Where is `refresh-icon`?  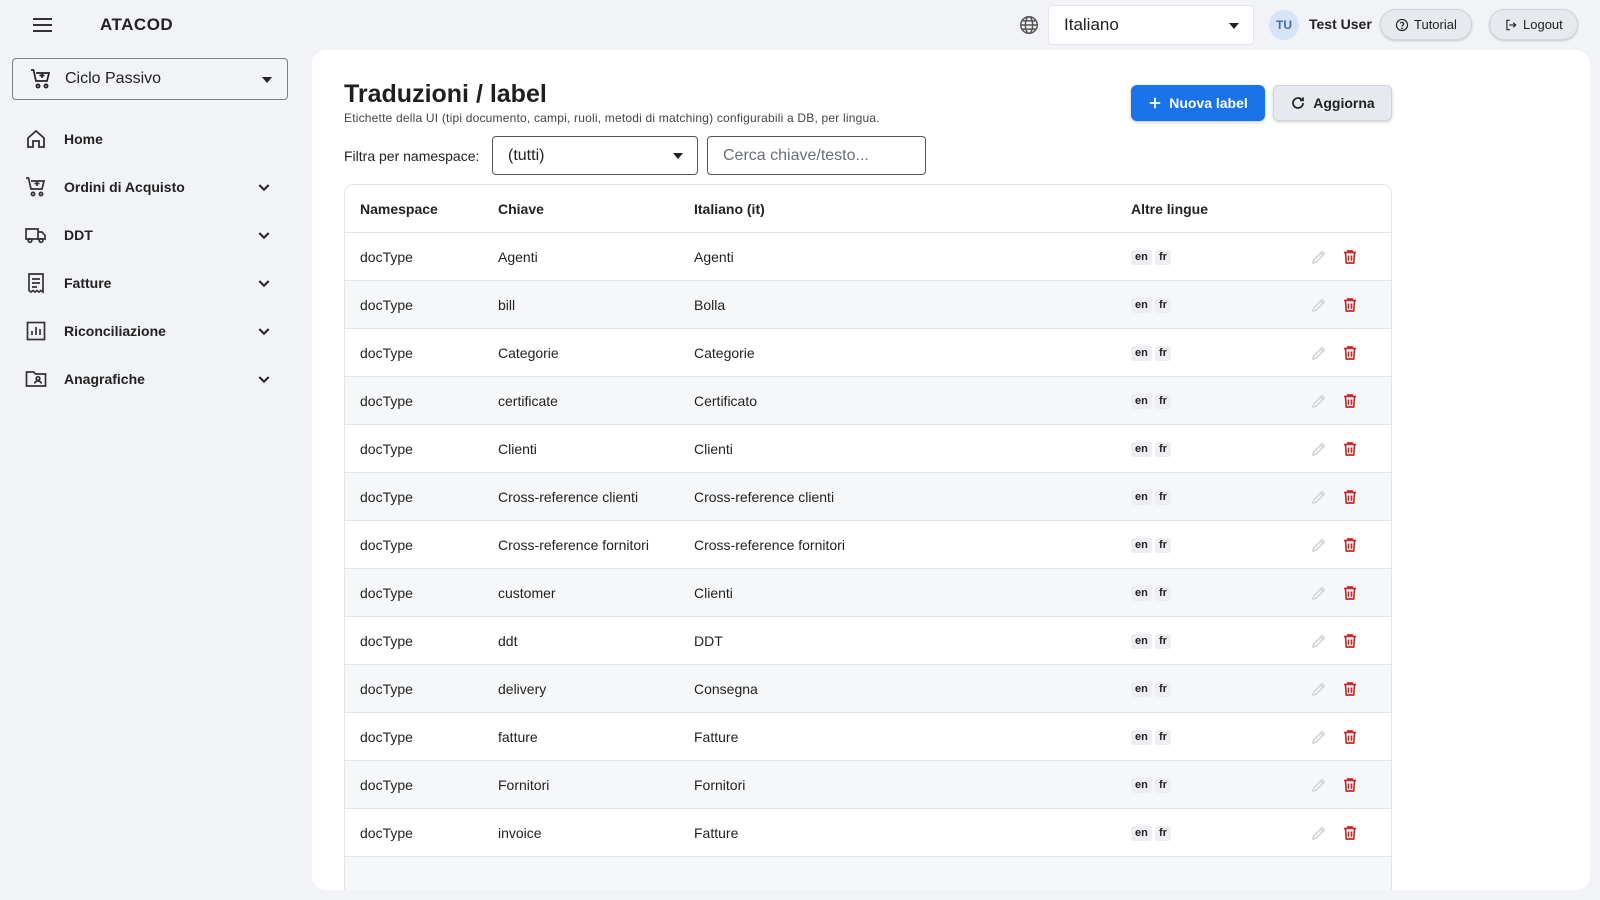
refresh-icon is located at coordinates (1298, 103).